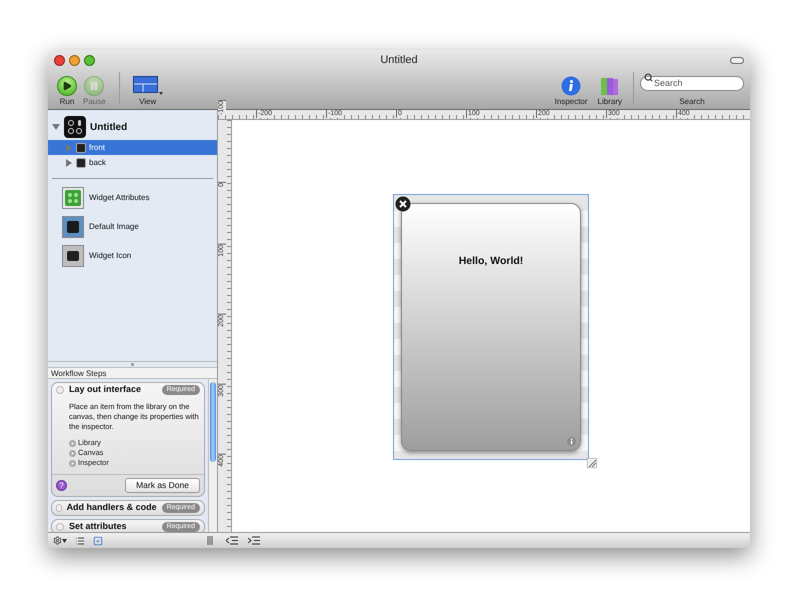 This screenshot has width=800, height=600. I want to click on help-button: ?, so click(61, 485).